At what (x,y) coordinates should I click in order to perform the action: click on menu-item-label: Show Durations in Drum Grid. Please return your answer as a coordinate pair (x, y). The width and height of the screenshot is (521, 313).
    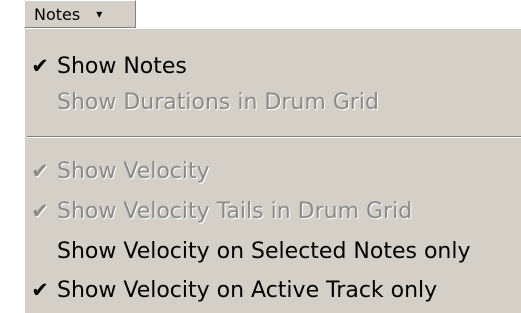
    Looking at the image, I should click on (218, 102).